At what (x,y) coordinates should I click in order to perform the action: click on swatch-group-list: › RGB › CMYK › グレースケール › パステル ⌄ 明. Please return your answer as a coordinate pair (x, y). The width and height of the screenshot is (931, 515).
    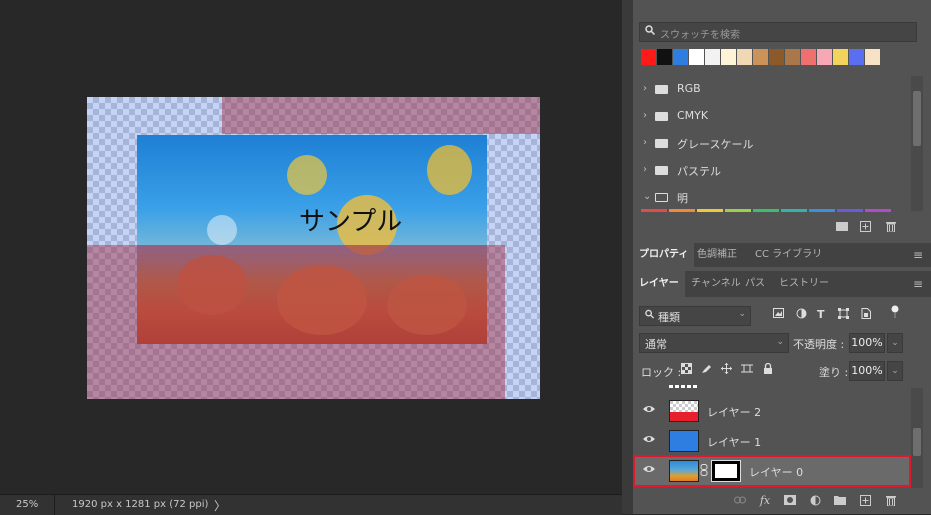
    Looking at the image, I should click on (771, 143).